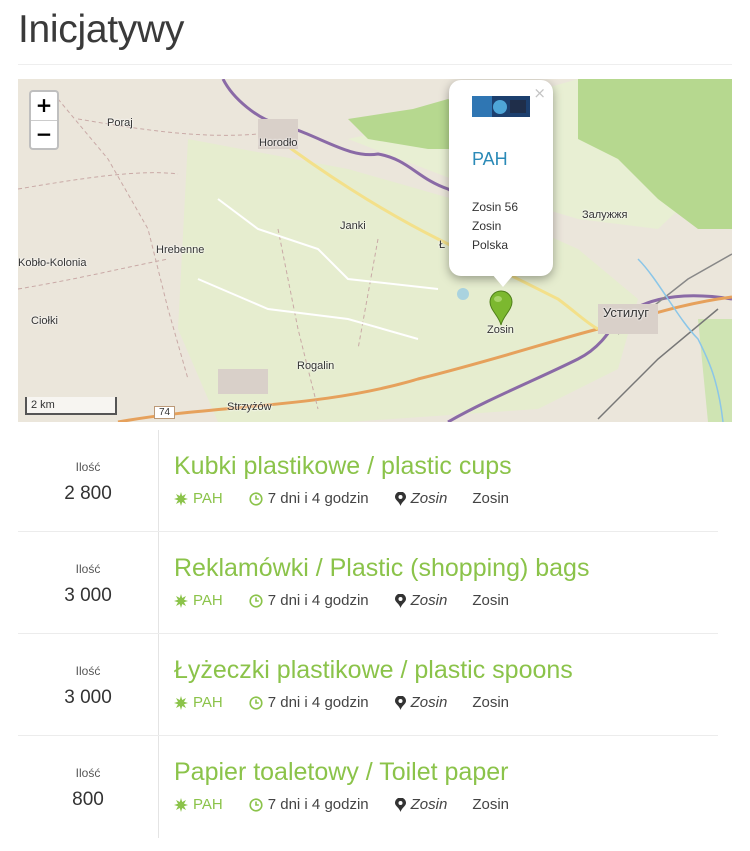 The height and width of the screenshot is (851, 750). I want to click on map-label: Kobło-Kolonia, so click(52, 263).